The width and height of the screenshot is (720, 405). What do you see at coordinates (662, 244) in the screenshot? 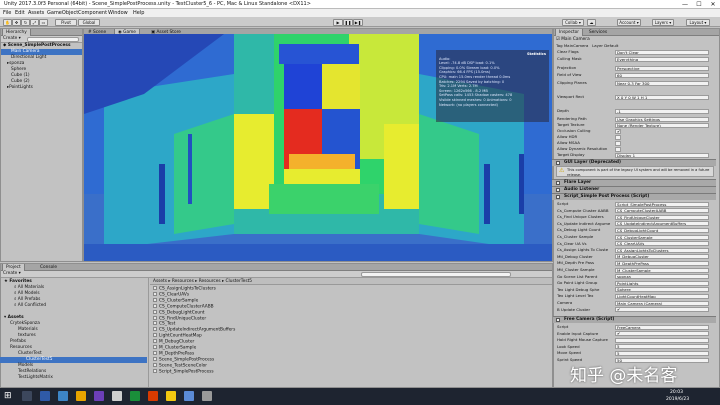
I see `prop-value: CS_ClearUAVs` at bounding box center [662, 244].